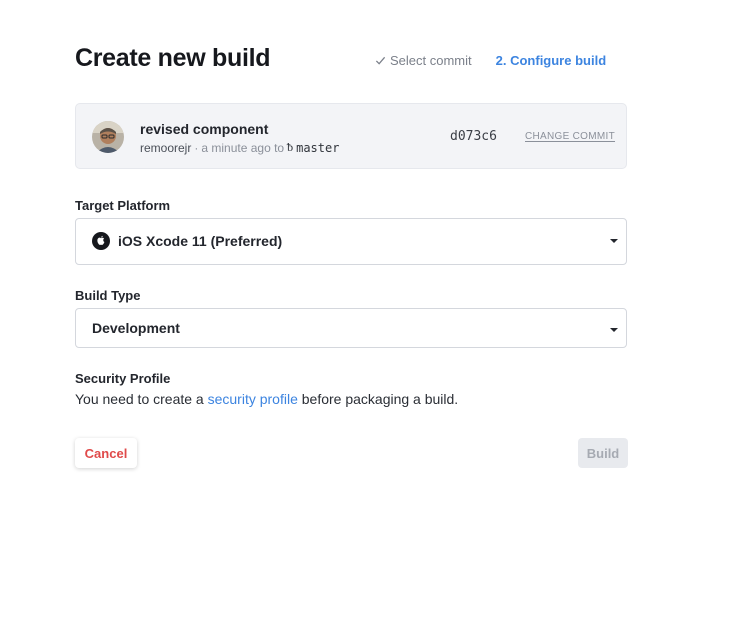  Describe the element at coordinates (290, 147) in the screenshot. I see `branch-icon: ᵬ` at that location.